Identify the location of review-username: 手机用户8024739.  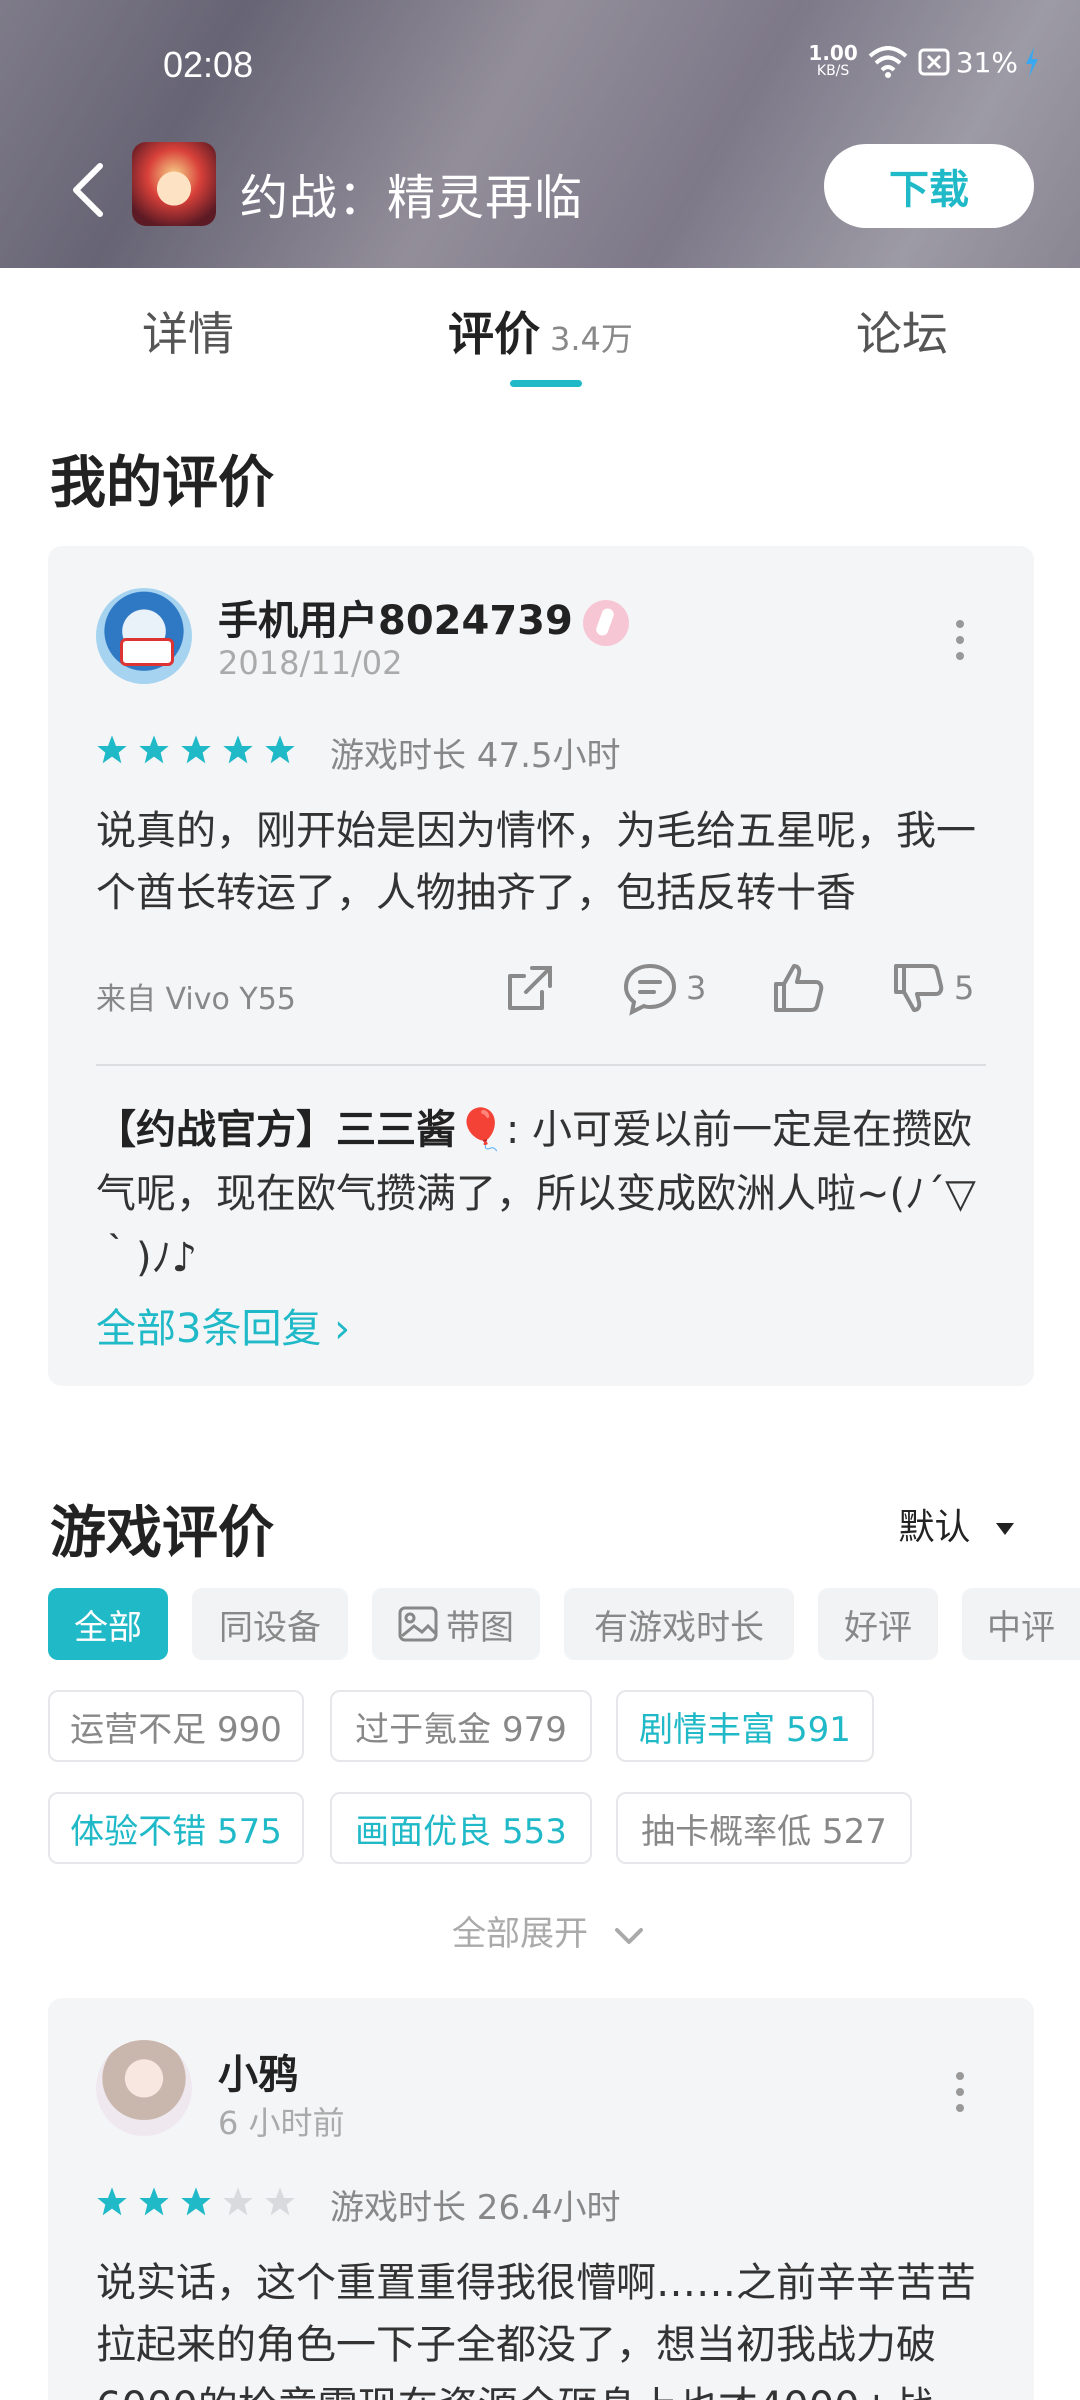
(423, 617).